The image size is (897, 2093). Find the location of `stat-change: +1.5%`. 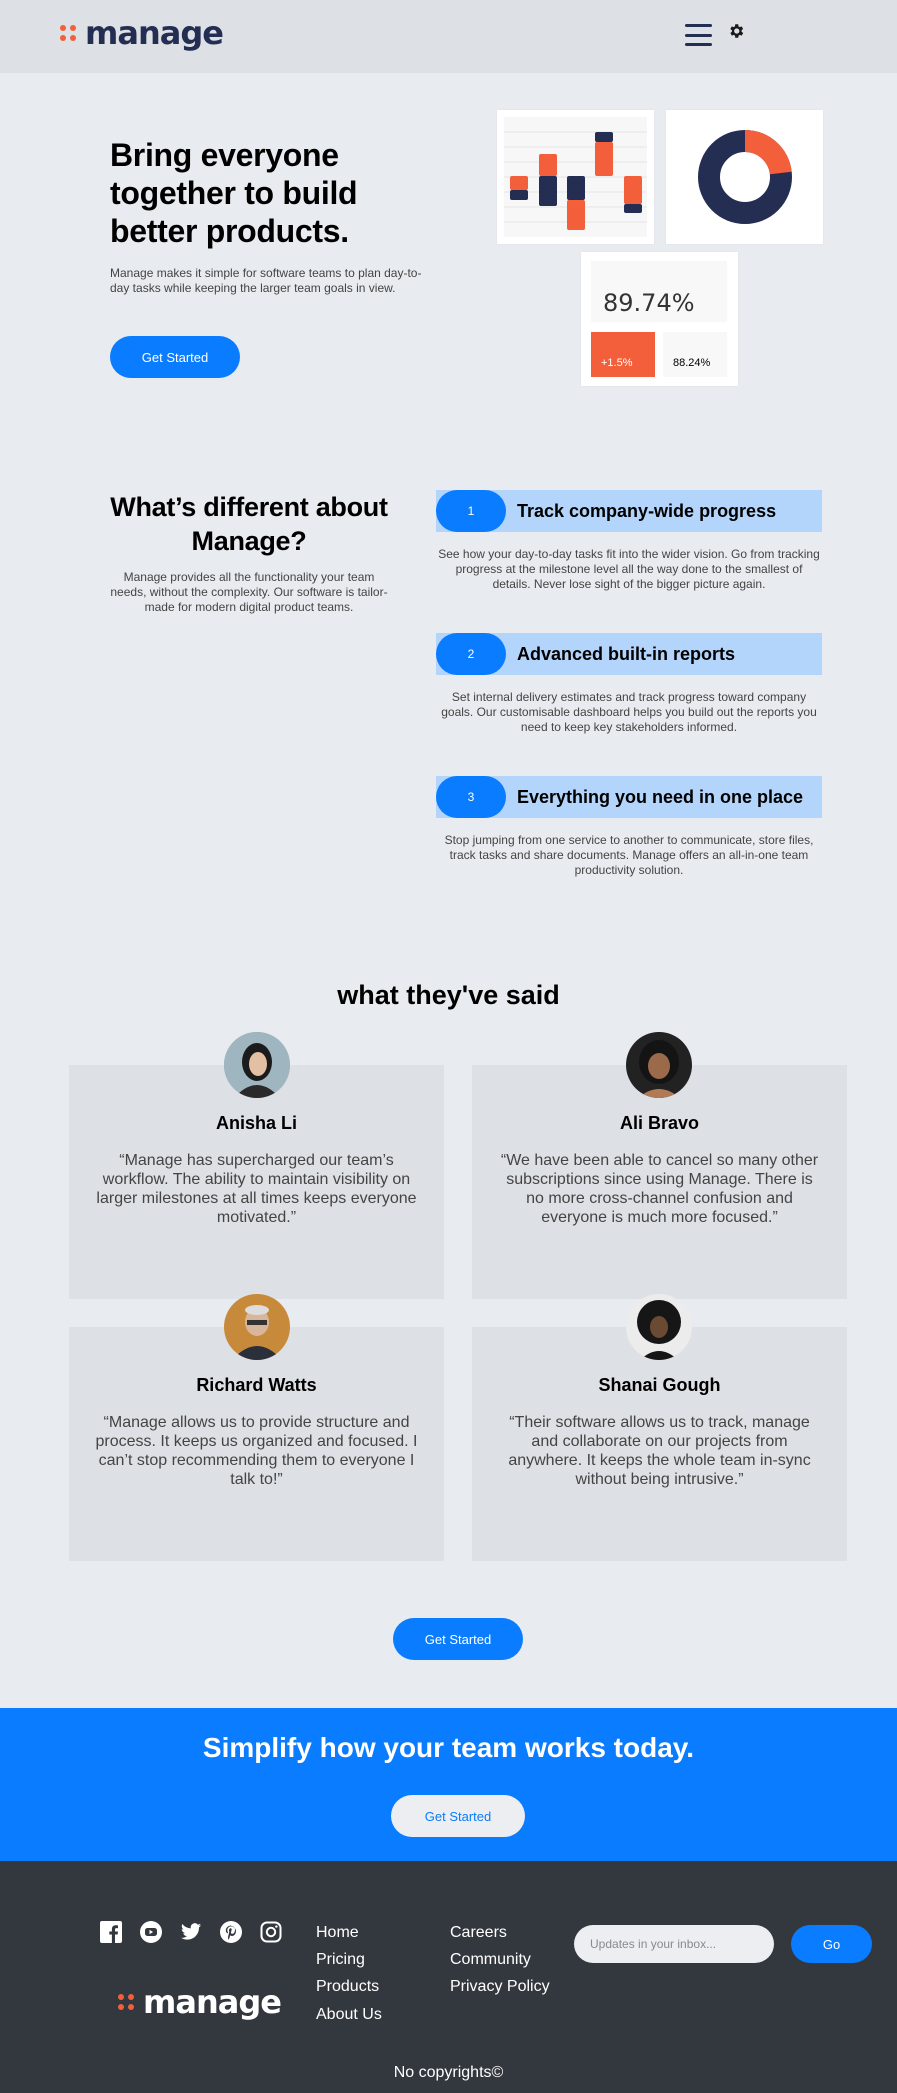

stat-change: +1.5% is located at coordinates (617, 363).